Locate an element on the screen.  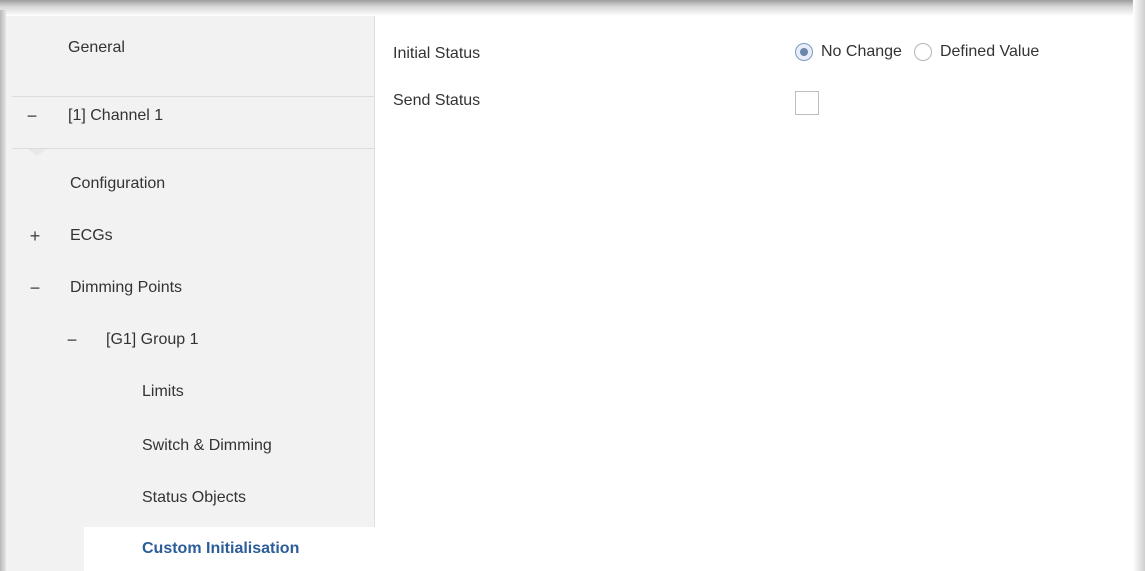
sidebar-item-general: General is located at coordinates (190, 48).